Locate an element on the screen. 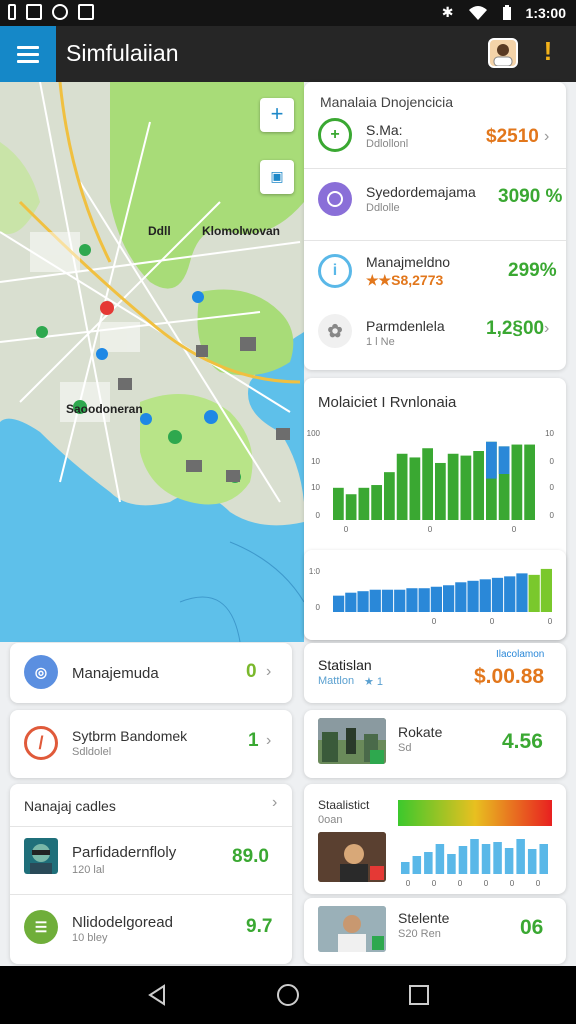 The image size is (576, 1024). card-sub: S20 Ren is located at coordinates (419, 934).